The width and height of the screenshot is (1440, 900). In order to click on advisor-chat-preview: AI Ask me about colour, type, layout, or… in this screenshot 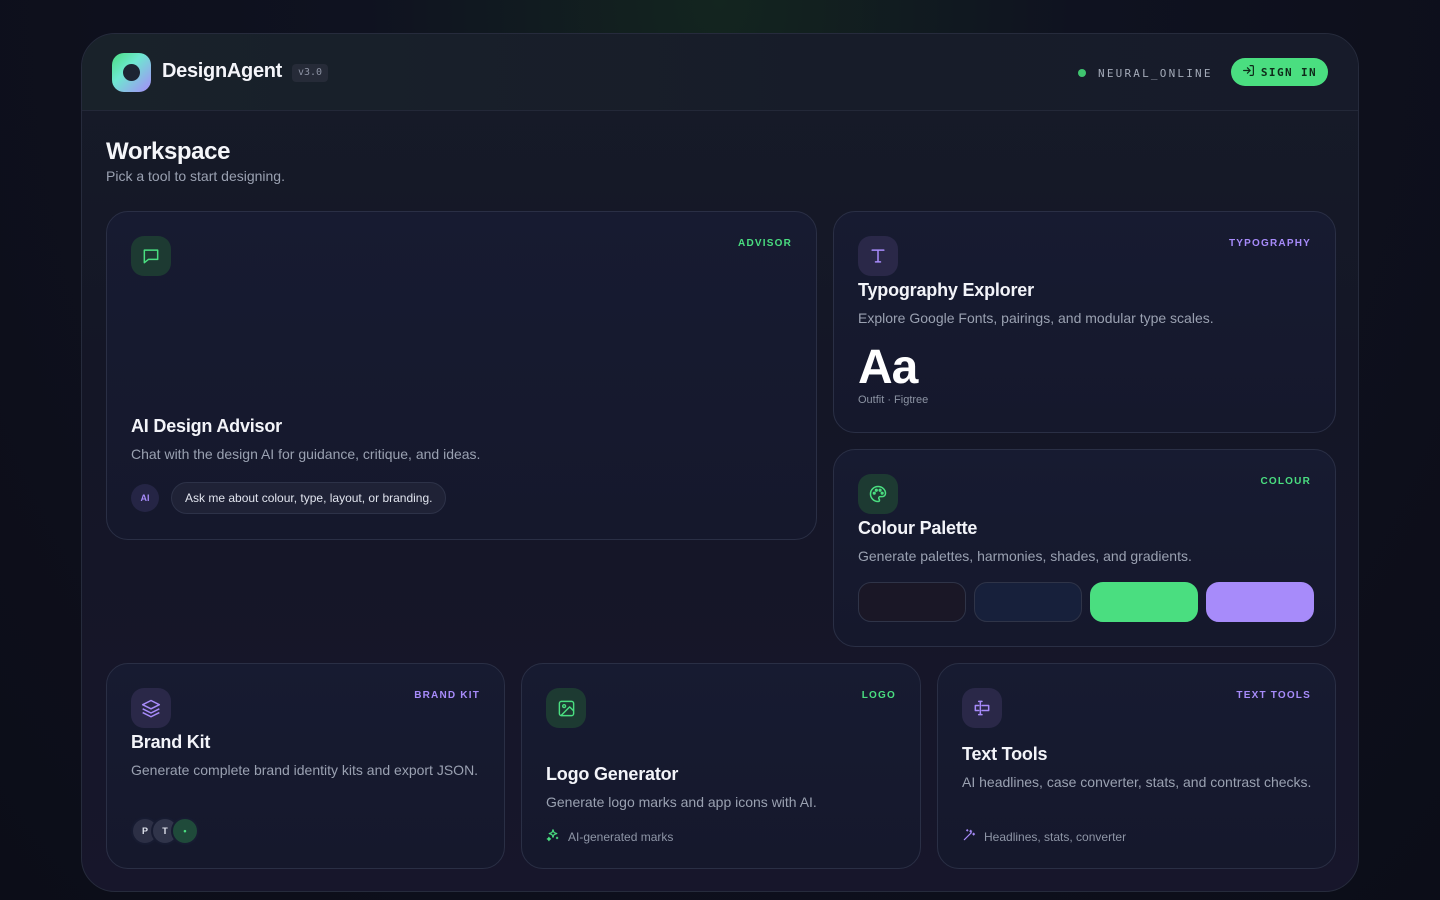, I will do `click(289, 498)`.